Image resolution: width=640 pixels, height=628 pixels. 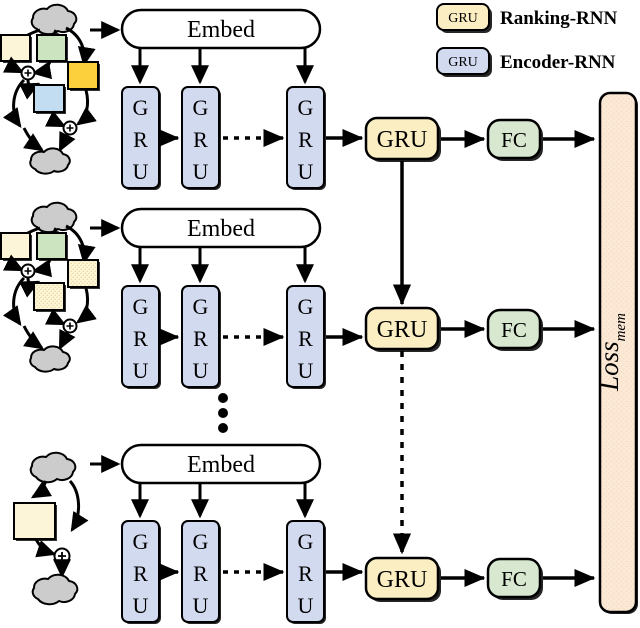 I want to click on encoder-gru-3-2-r: R, so click(x=200, y=573).